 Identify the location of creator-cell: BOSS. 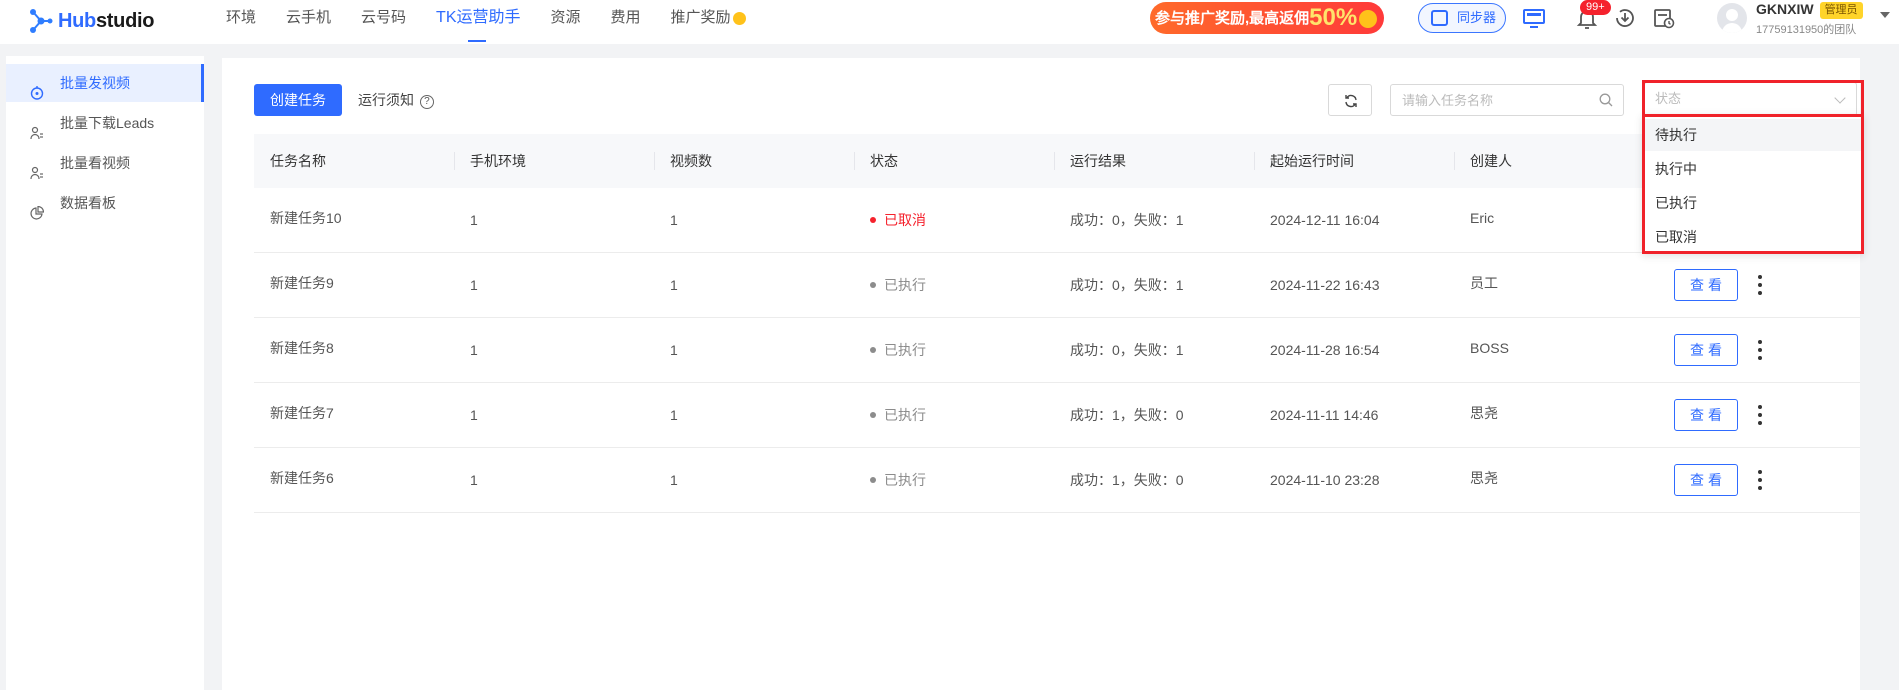
(1489, 348).